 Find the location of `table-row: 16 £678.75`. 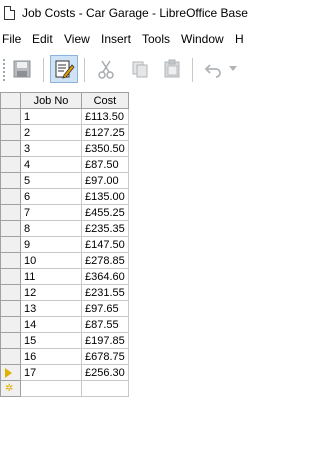

table-row: 16 £678.75 is located at coordinates (64, 356).